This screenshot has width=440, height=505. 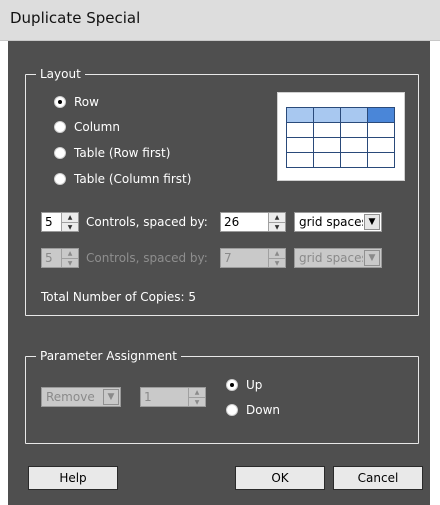 I want to click on radio-column: Column, so click(x=87, y=127).